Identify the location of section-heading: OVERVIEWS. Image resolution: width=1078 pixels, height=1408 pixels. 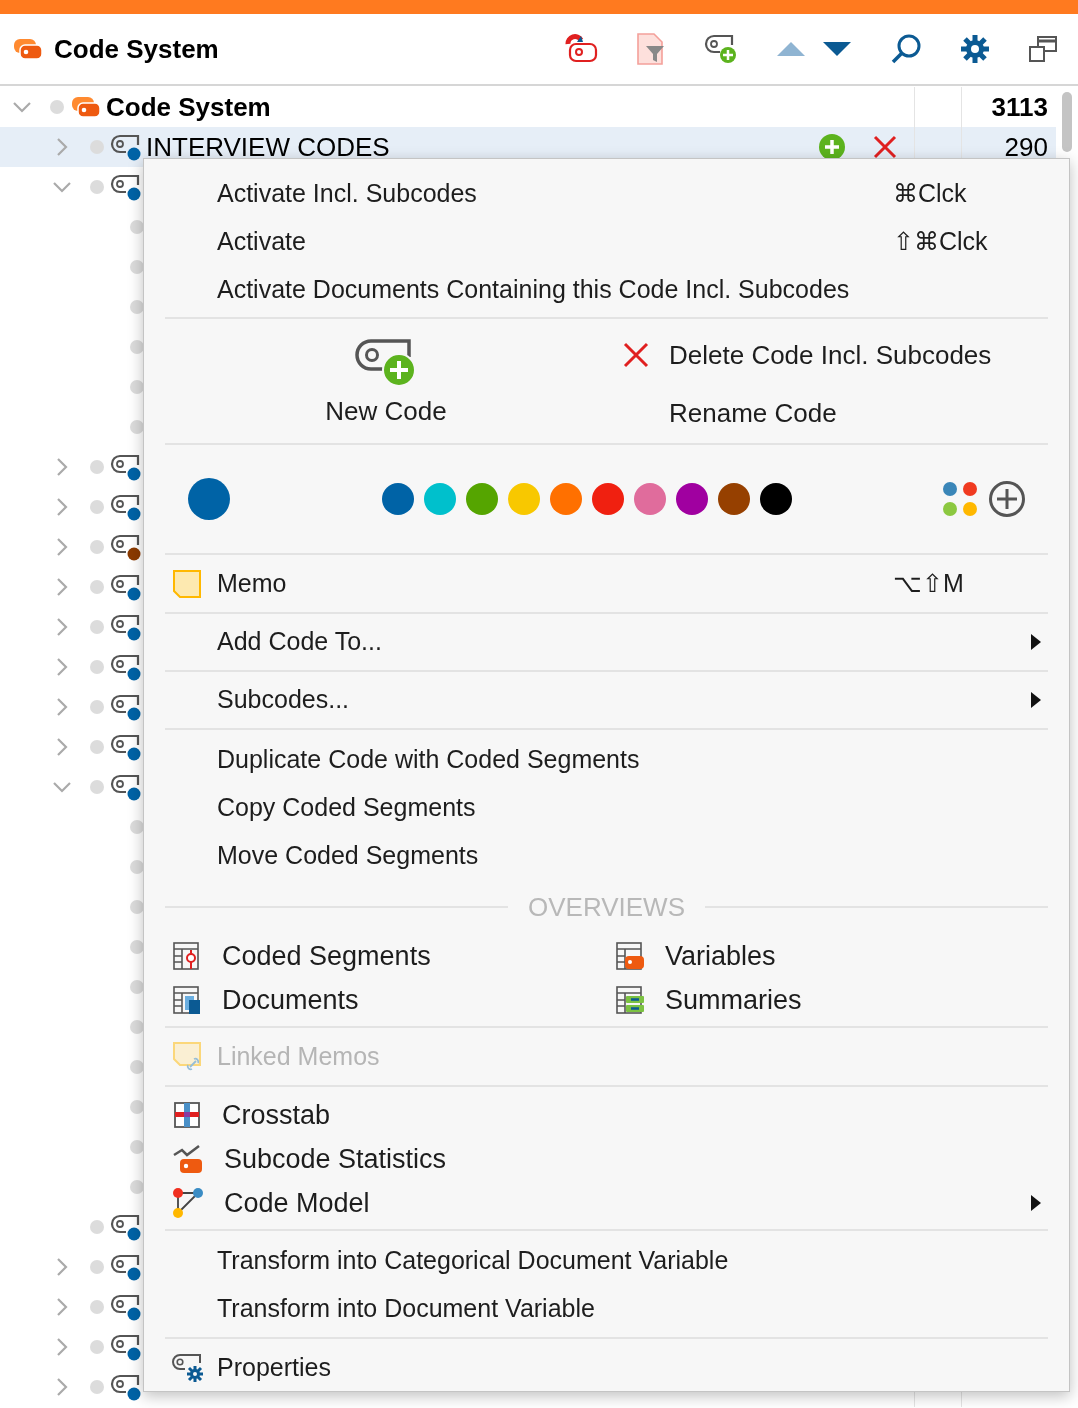
(606, 907).